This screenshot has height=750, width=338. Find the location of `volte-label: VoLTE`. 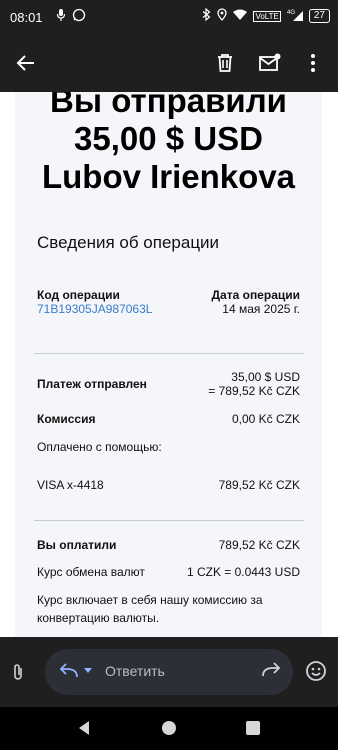

volte-label: VoLTE is located at coordinates (267, 16).